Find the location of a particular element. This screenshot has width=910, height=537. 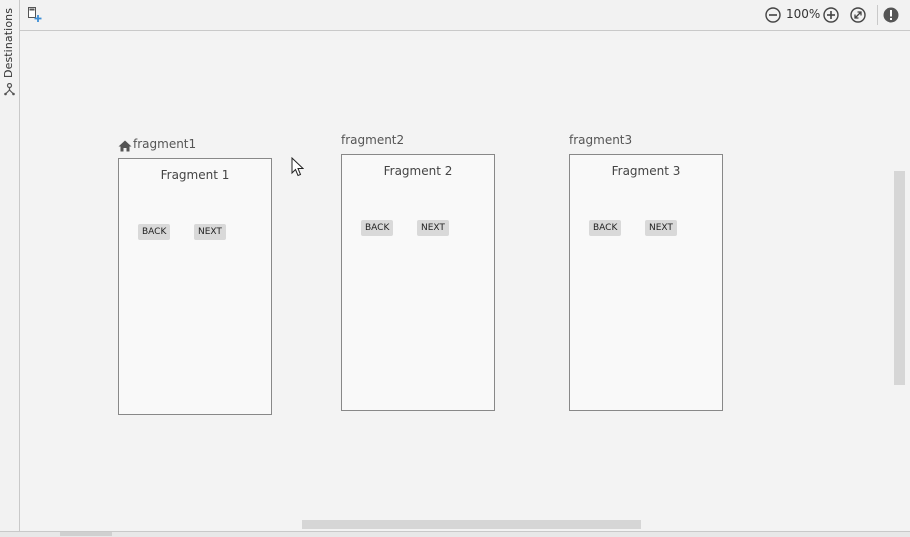

fragment2-back-button: BACK is located at coordinates (377, 228).